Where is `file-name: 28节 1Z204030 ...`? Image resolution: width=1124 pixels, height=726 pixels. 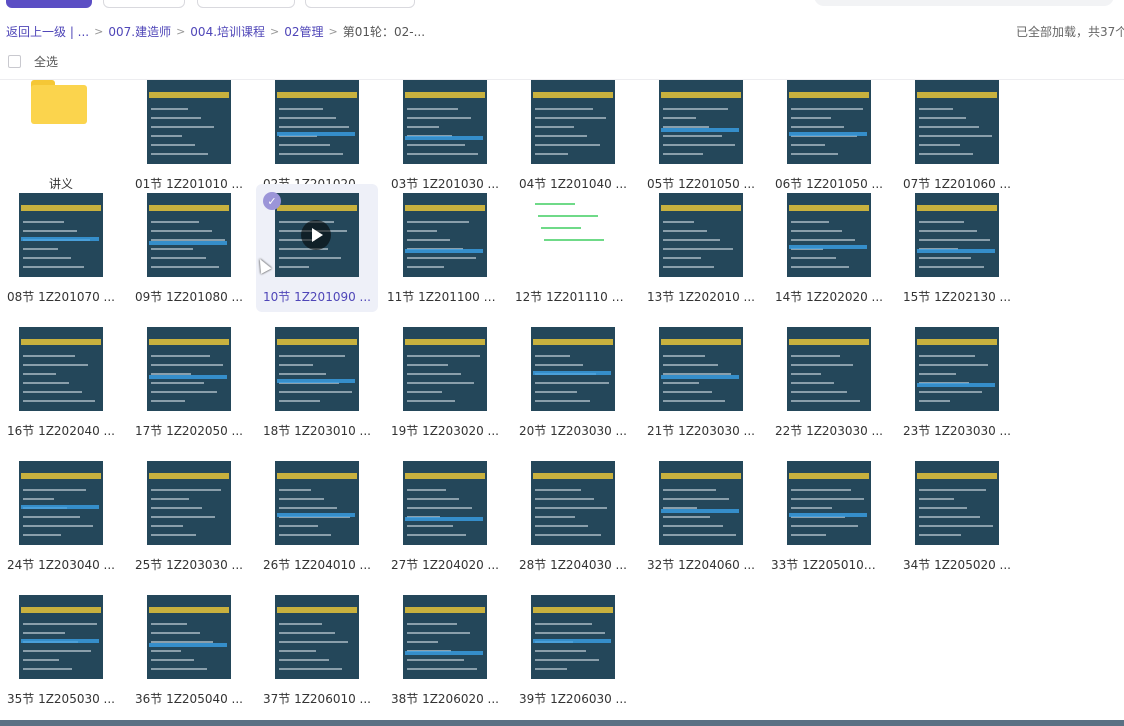 file-name: 28节 1Z204030 ... is located at coordinates (572, 565).